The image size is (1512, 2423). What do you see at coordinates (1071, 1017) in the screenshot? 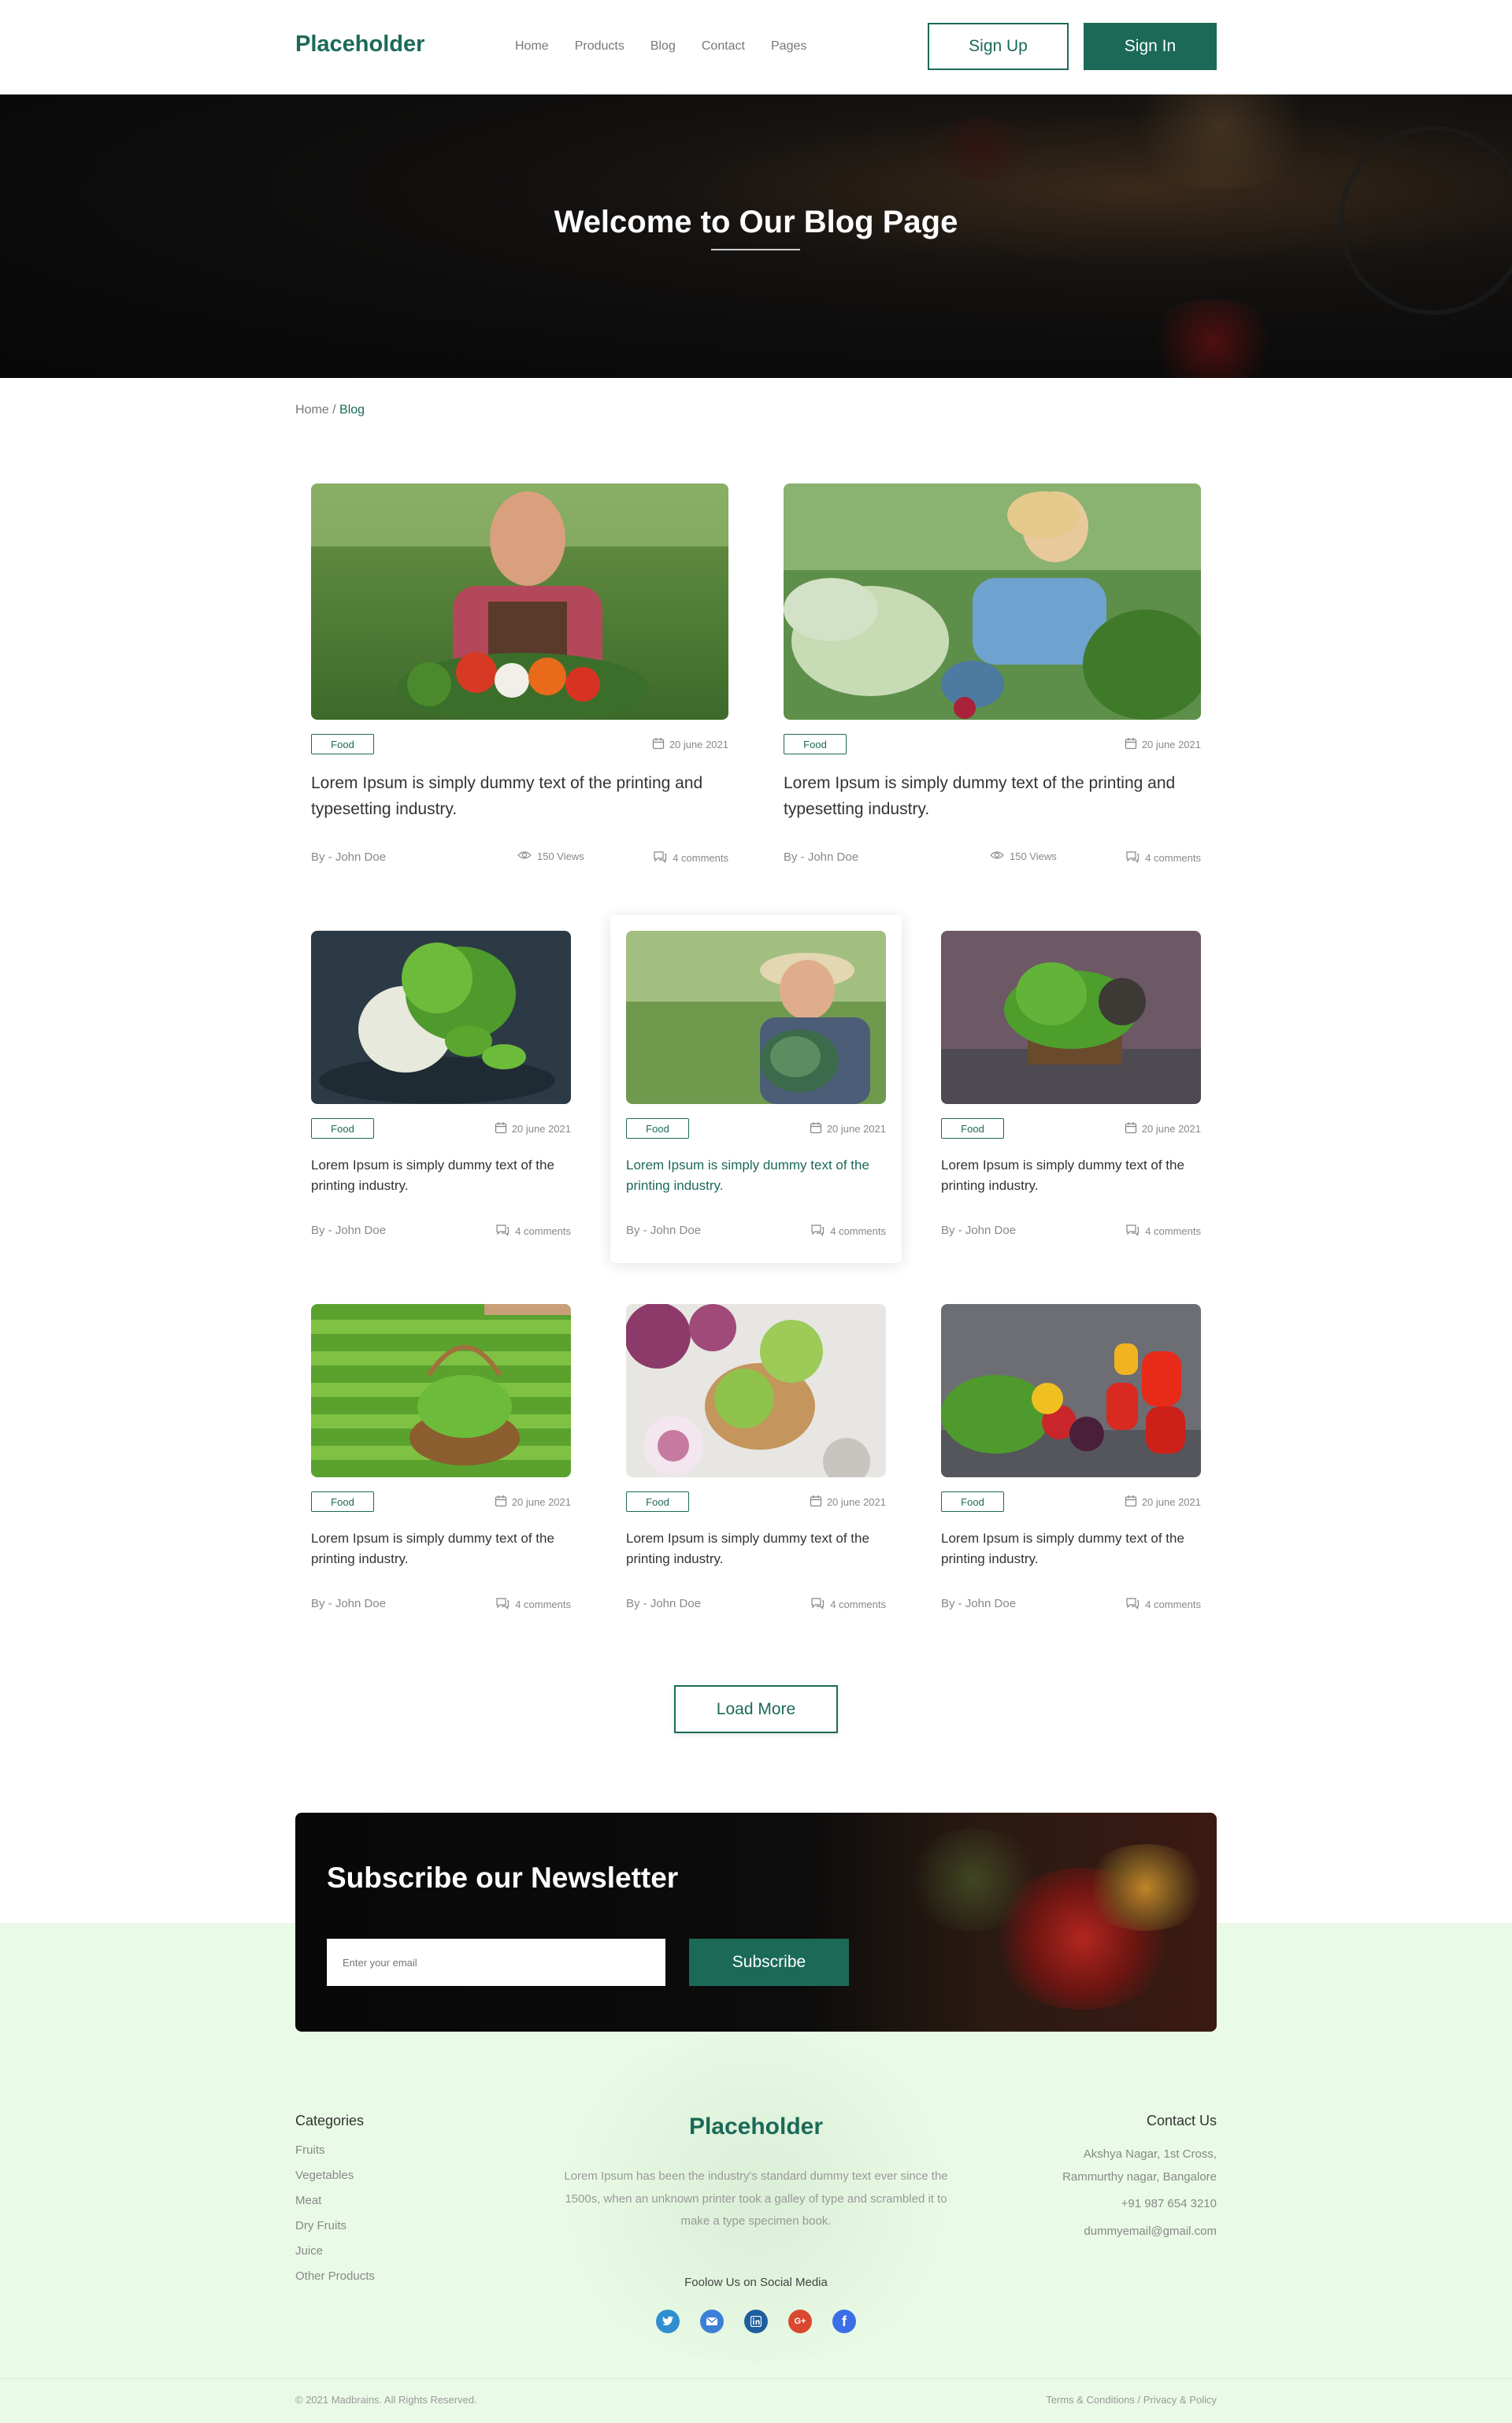
I see `leafy-greens-box-image` at bounding box center [1071, 1017].